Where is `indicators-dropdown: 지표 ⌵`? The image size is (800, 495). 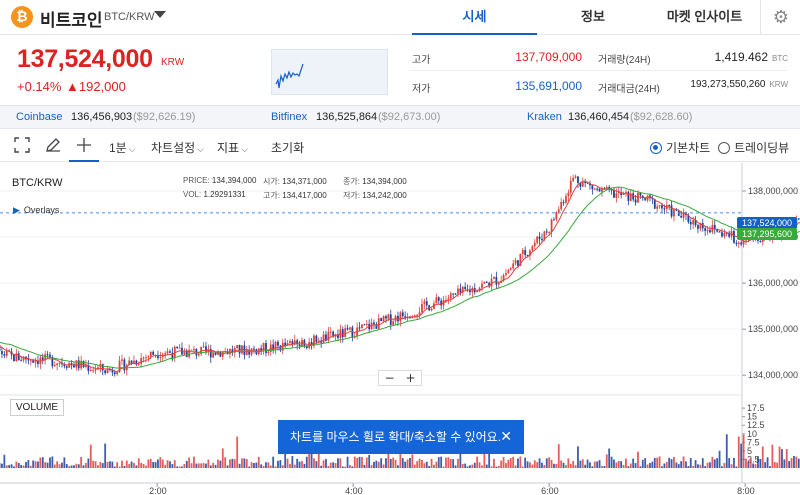
indicators-dropdown: 지표 ⌵ is located at coordinates (232, 147).